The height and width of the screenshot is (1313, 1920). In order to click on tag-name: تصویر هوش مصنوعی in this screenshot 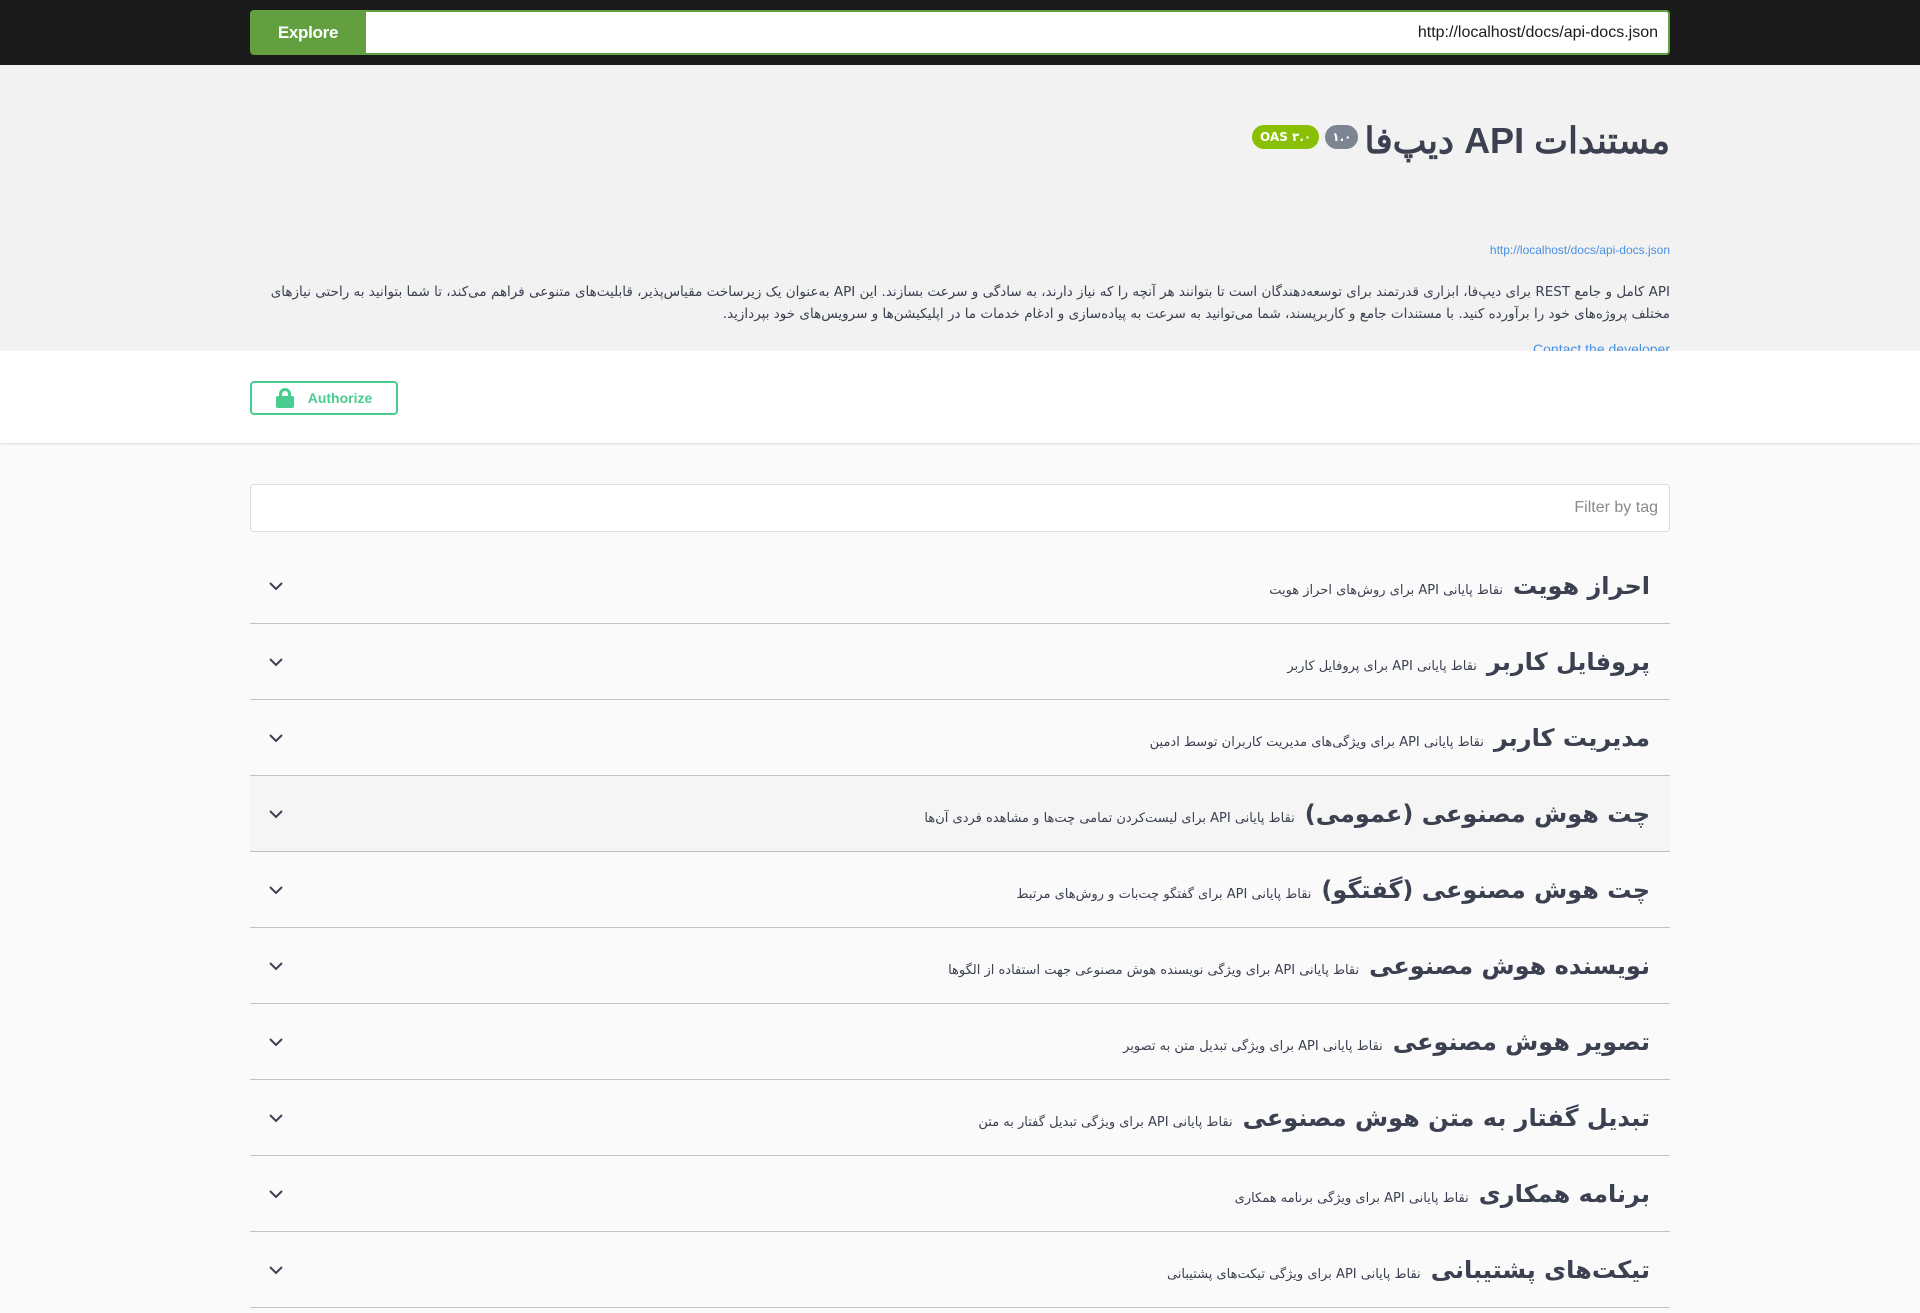, I will do `click(1521, 1041)`.